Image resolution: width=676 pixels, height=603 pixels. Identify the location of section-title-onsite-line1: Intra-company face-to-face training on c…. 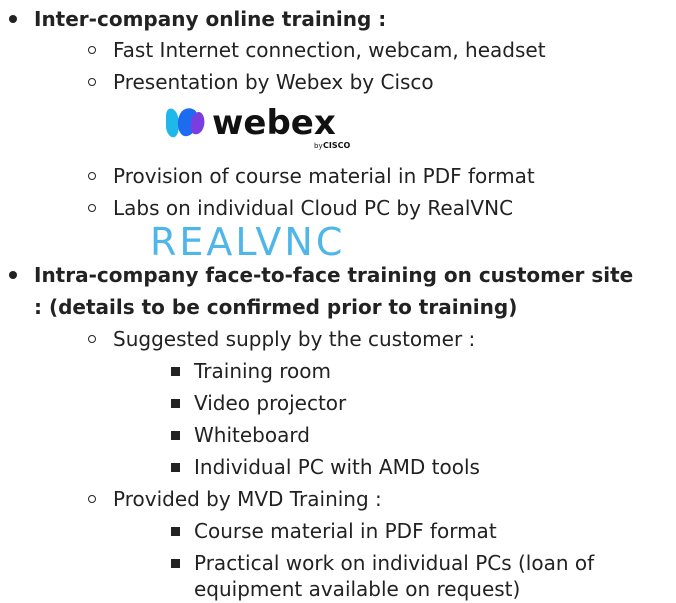
(334, 275).